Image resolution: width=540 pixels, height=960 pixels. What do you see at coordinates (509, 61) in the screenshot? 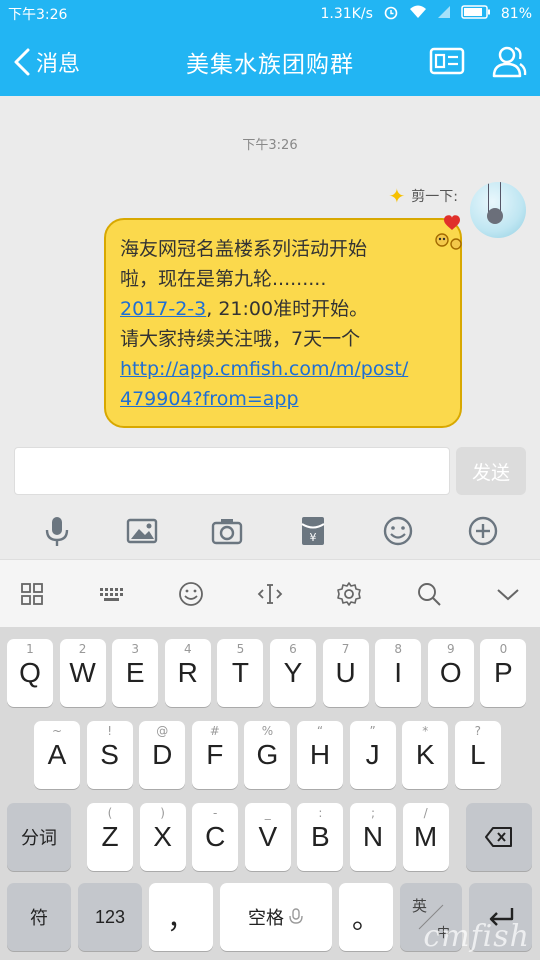
I see `group-members-icon` at bounding box center [509, 61].